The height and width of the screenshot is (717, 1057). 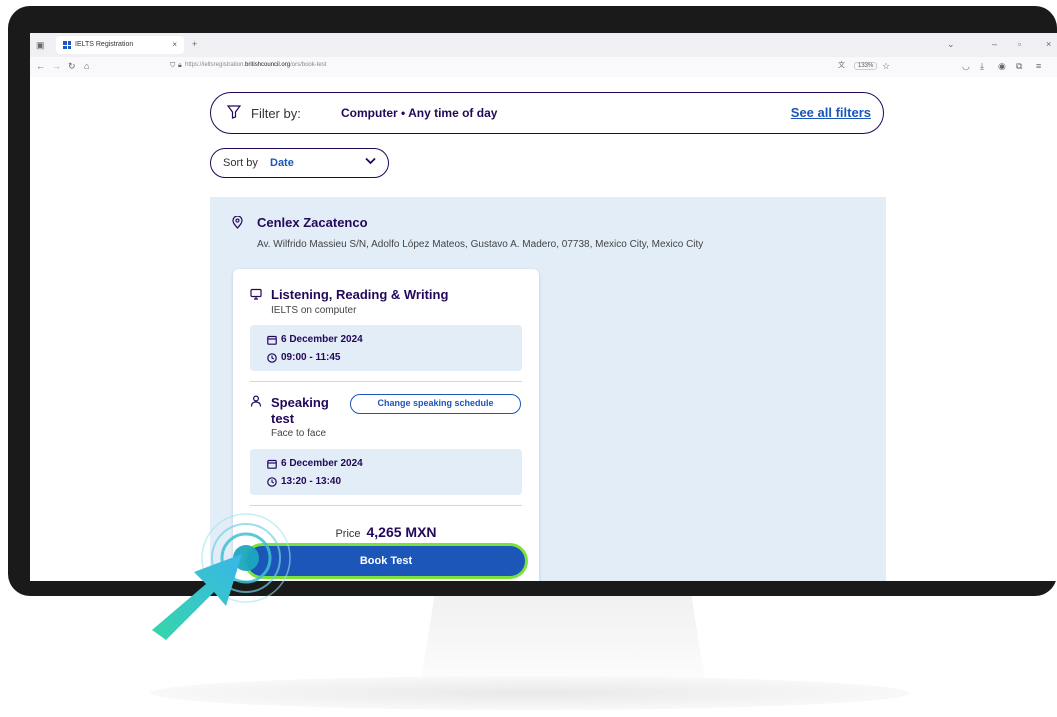 What do you see at coordinates (1038, 66) in the screenshot?
I see `menu-icon: ≡` at bounding box center [1038, 66].